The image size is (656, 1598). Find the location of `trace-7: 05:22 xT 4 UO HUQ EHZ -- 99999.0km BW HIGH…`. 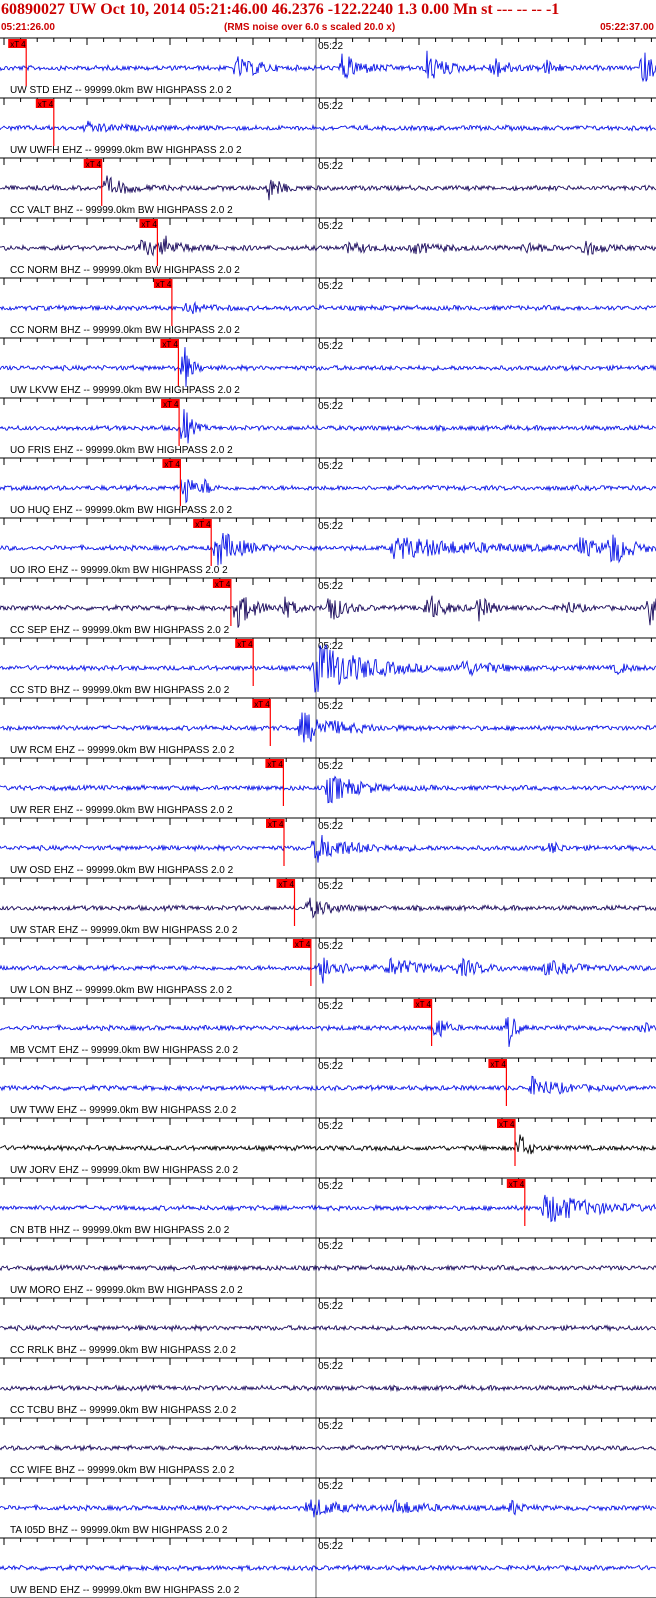

trace-7: 05:22 xT 4 UO HUQ EHZ -- 99999.0km BW HIGH… is located at coordinates (328, 487).